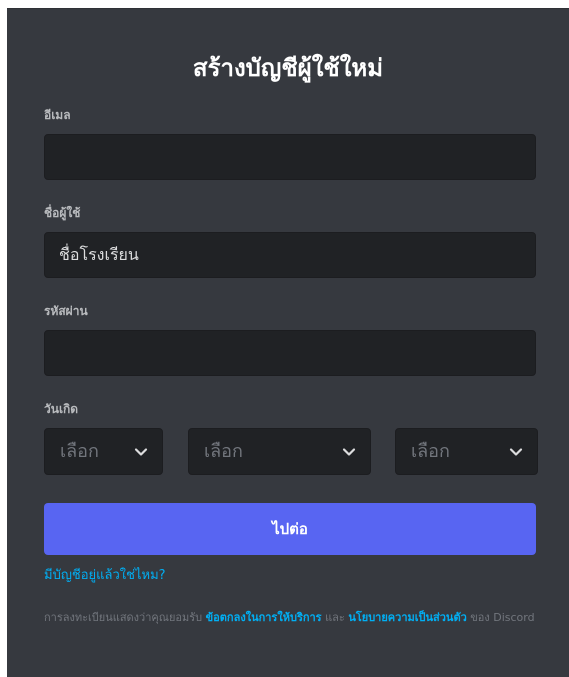 This screenshot has width=569, height=677. What do you see at coordinates (264, 617) in the screenshot?
I see `terms-of-service-link: ข้อตกลงในการให้บริการ` at bounding box center [264, 617].